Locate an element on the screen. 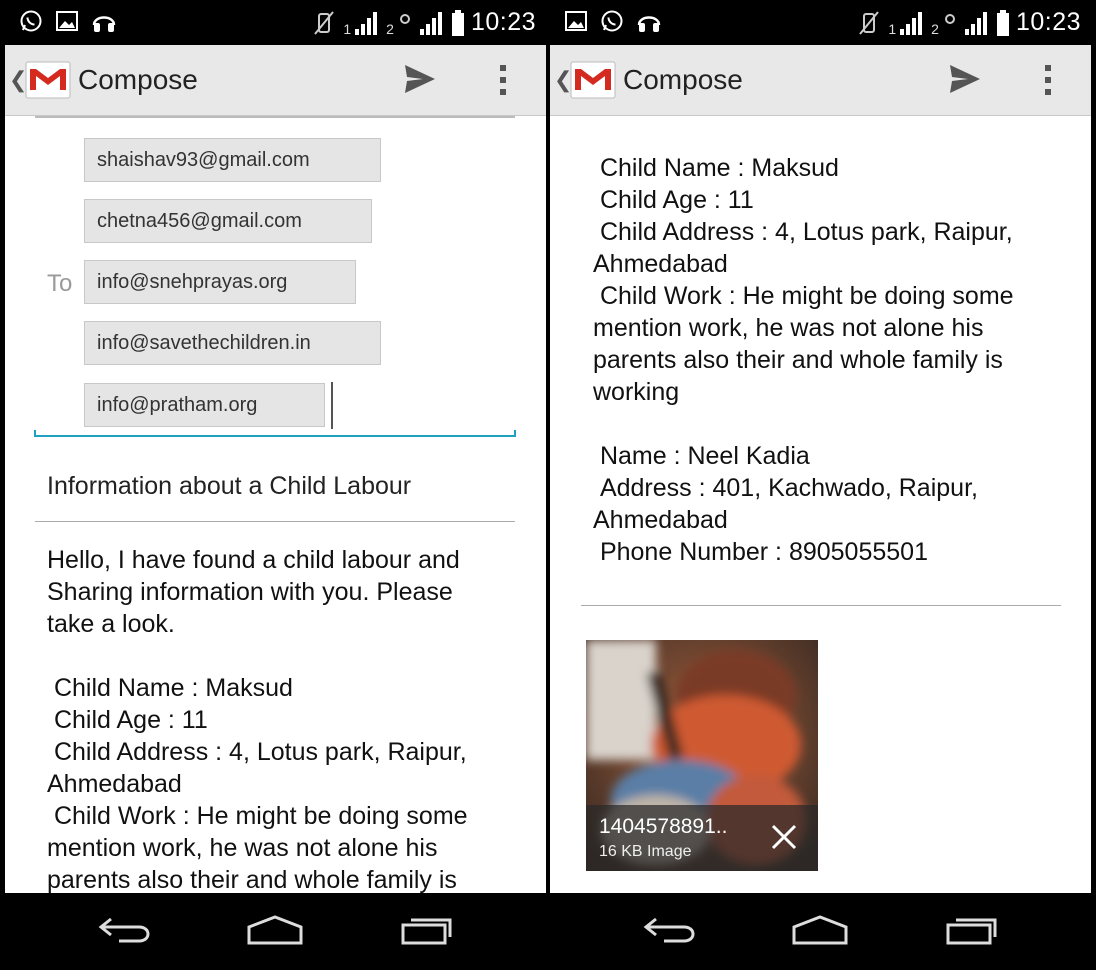 This screenshot has height=970, width=1096. attachment-info-bar: 1404578891.. 16 KB Image is located at coordinates (702, 838).